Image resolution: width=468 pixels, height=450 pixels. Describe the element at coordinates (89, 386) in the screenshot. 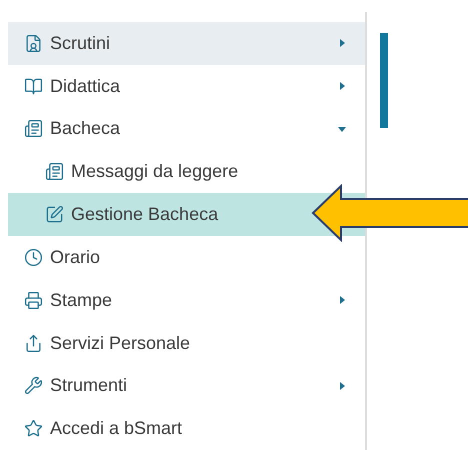

I see `menu-label: Strumenti` at that location.